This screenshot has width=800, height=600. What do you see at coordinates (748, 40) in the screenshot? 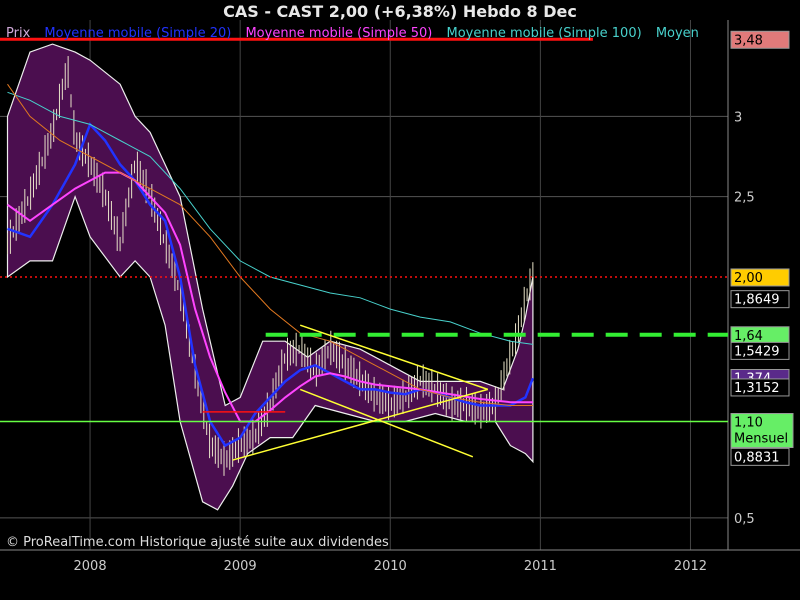
I see `price-tag-label: 3,48` at bounding box center [748, 40].